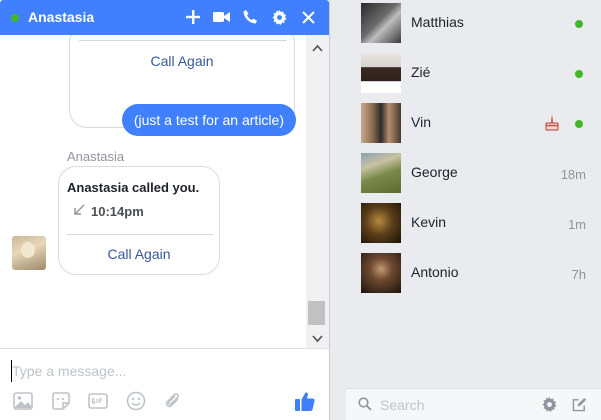  I want to click on birthday-cake-icon, so click(552, 124).